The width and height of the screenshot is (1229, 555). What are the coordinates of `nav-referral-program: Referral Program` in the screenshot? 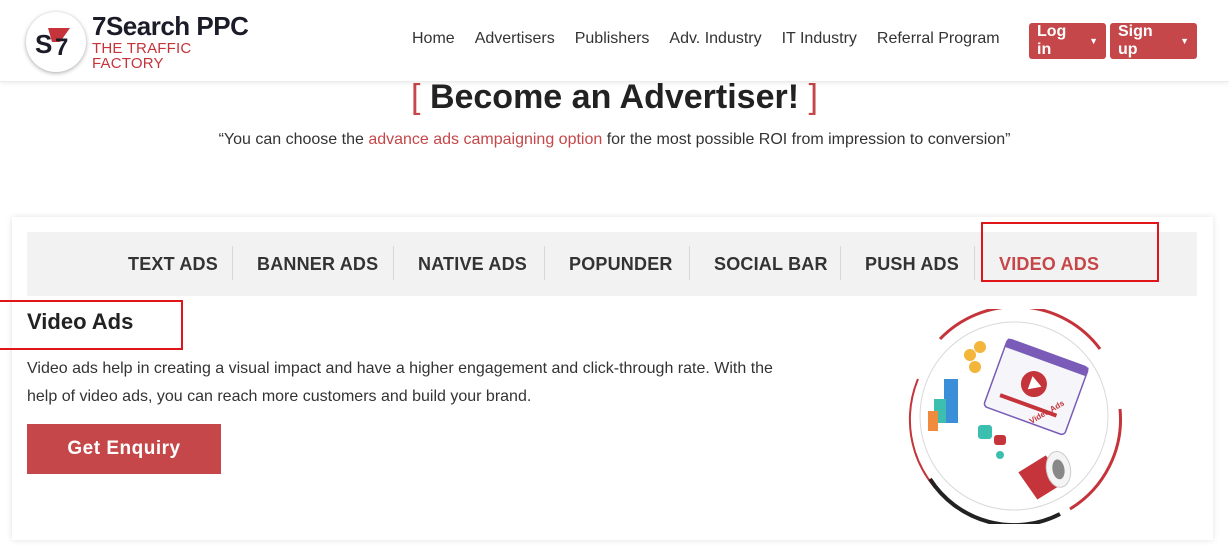 It's located at (938, 39).